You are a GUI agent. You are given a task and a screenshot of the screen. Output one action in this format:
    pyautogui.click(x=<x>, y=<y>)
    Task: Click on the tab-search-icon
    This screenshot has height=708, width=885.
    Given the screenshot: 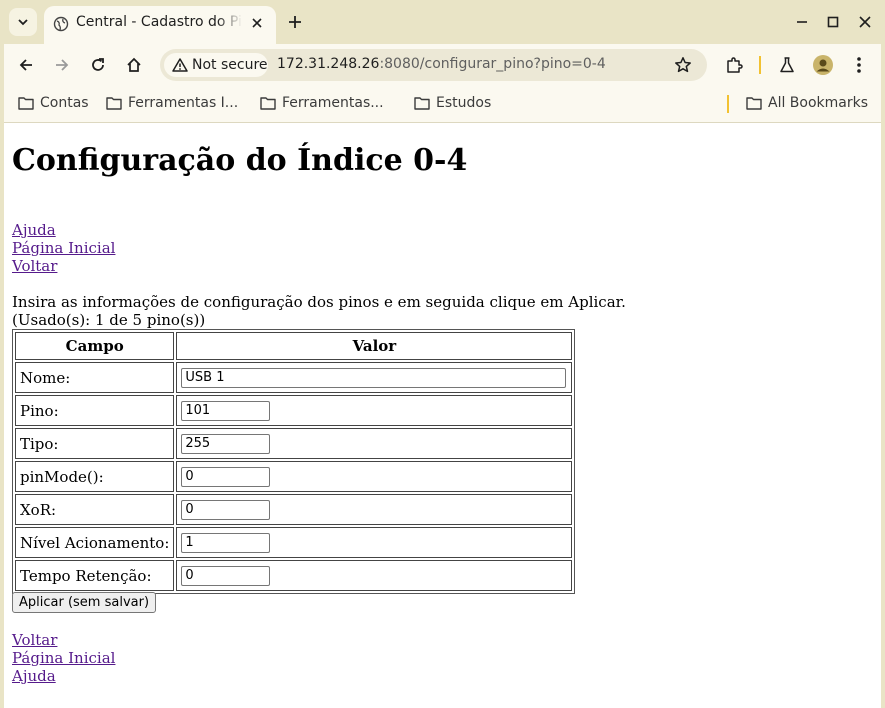 What is the action you would take?
    pyautogui.click(x=23, y=22)
    